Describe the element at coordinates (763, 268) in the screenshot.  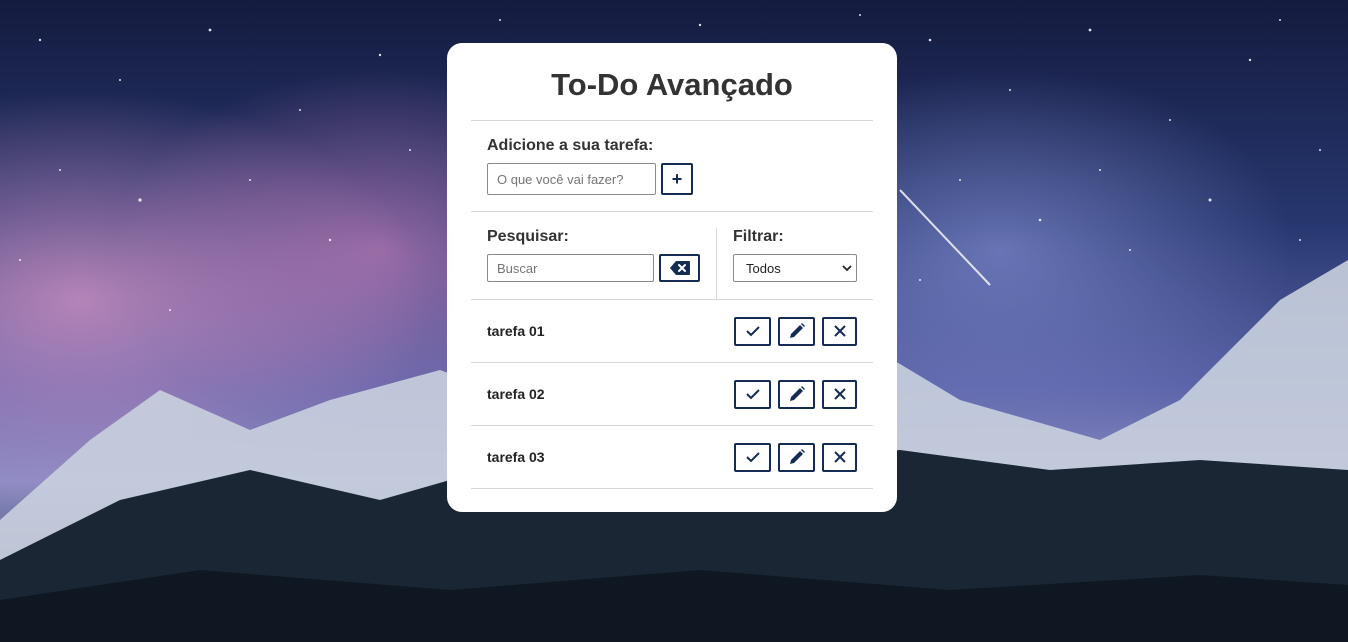
I see `filter-selected-value: Todos` at that location.